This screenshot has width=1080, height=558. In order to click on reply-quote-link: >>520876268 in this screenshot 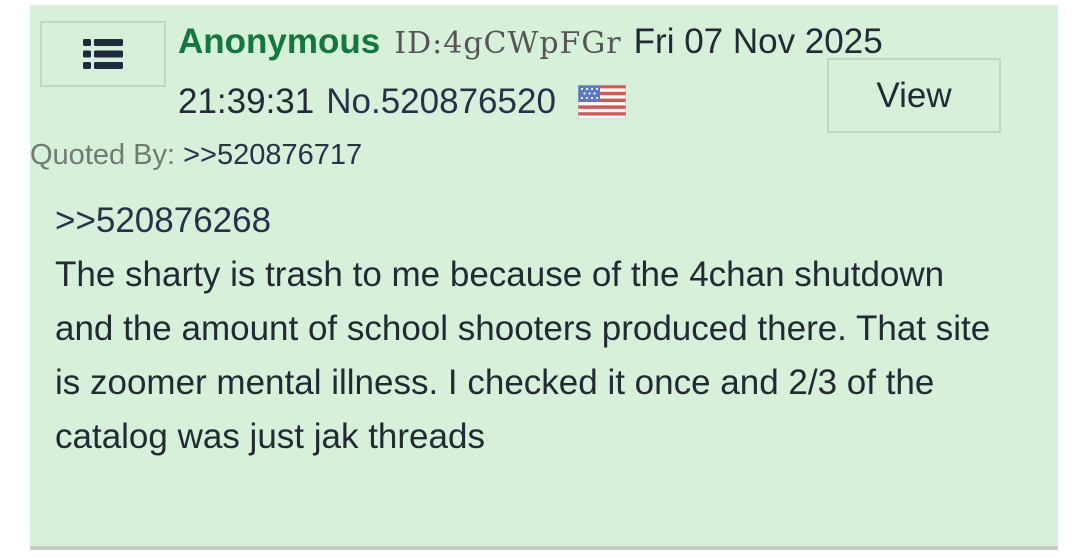, I will do `click(525, 221)`.